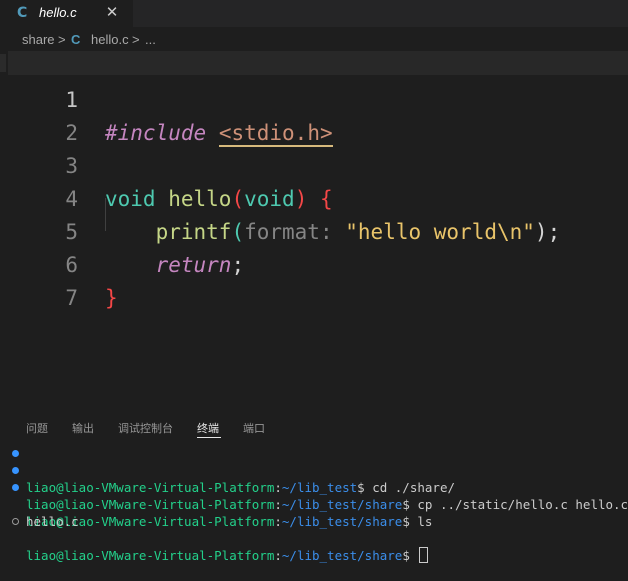 This screenshot has height=581, width=628. I want to click on tab-ports: 端口, so click(254, 428).